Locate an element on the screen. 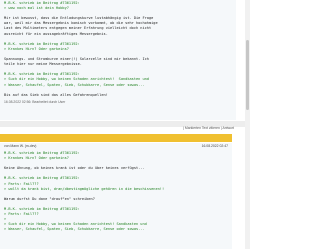 The width and height of the screenshot is (320, 249). edit-note: 16.08.2022 02:56: Bearbeitet durch User is located at coordinates (35, 101).